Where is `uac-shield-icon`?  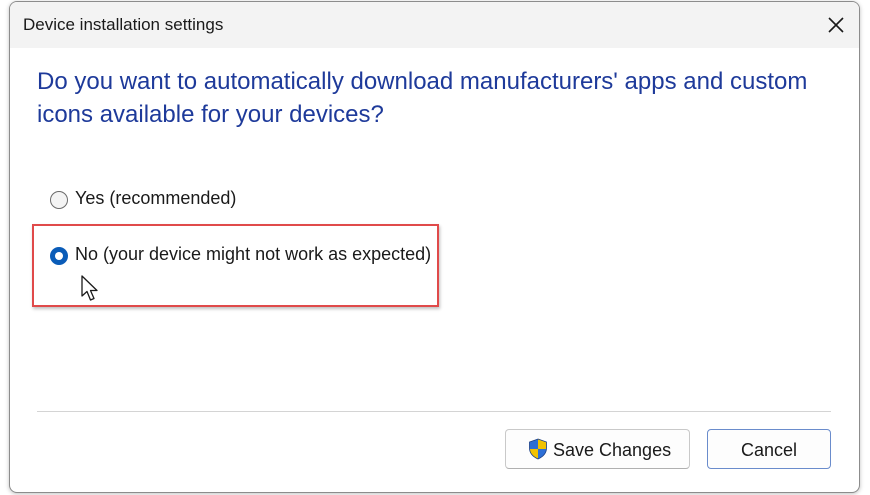
uac-shield-icon is located at coordinates (538, 449).